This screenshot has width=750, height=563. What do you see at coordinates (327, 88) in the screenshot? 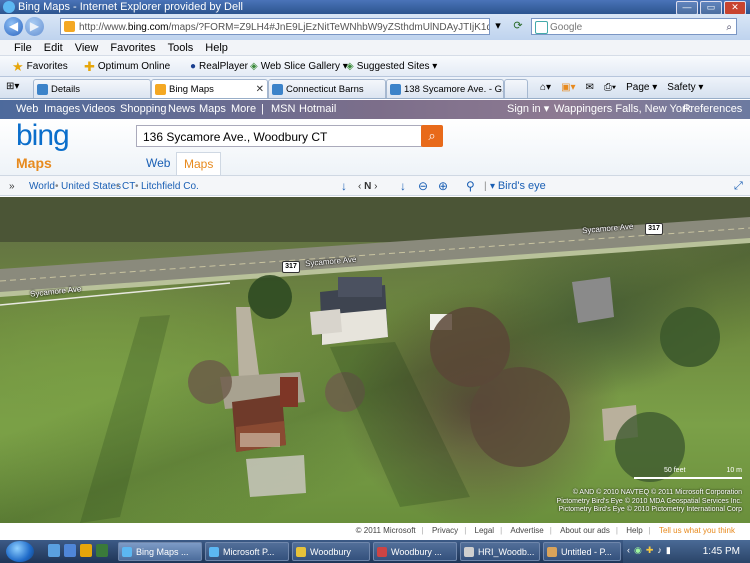
I see `tab-connecticut-barns: Connecticut Barns` at bounding box center [327, 88].